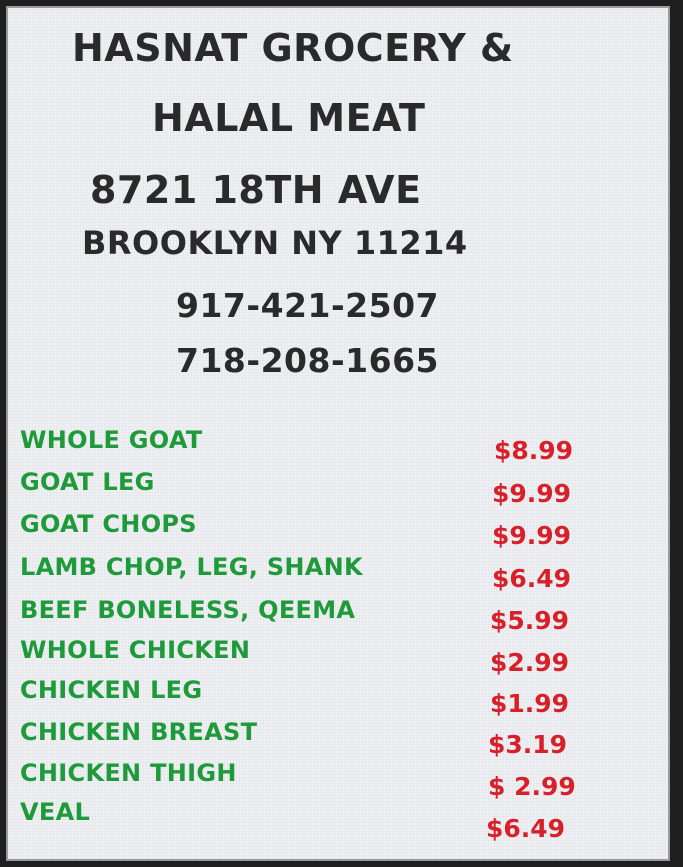 The height and width of the screenshot is (867, 683). Describe the element at coordinates (111, 440) in the screenshot. I see `menu-item-name: WHOLE GOAT` at that location.